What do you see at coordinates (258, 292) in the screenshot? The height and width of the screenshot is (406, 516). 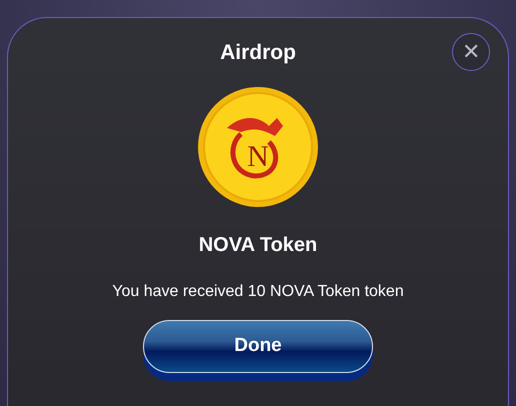 I see `received-message: You have received 10 NOVA Token token` at bounding box center [258, 292].